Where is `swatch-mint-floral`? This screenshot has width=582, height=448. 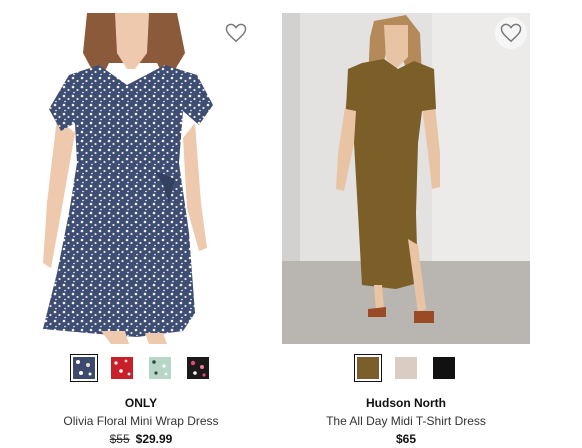
swatch-mint-floral is located at coordinates (160, 368).